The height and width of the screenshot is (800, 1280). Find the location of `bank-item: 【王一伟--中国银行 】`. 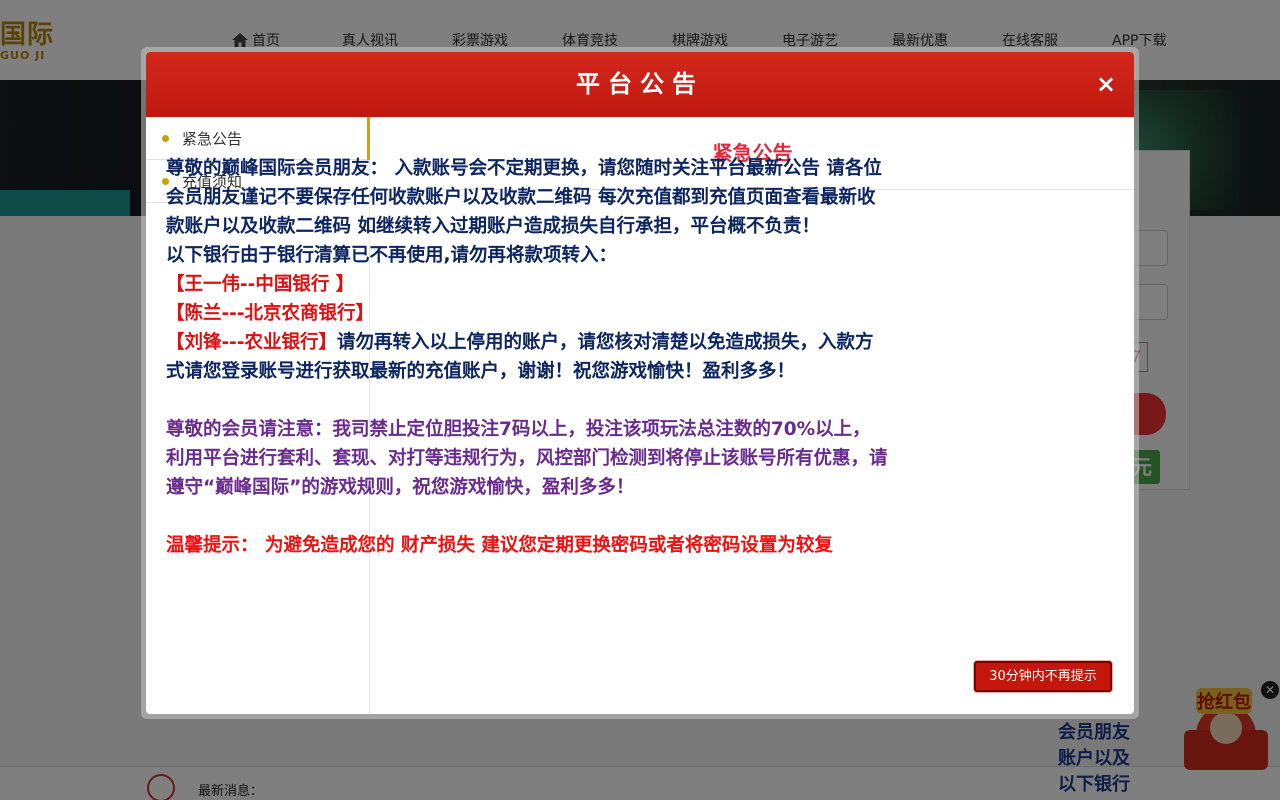

bank-item: 【王一伟--中国银行 】 is located at coordinates (260, 284).